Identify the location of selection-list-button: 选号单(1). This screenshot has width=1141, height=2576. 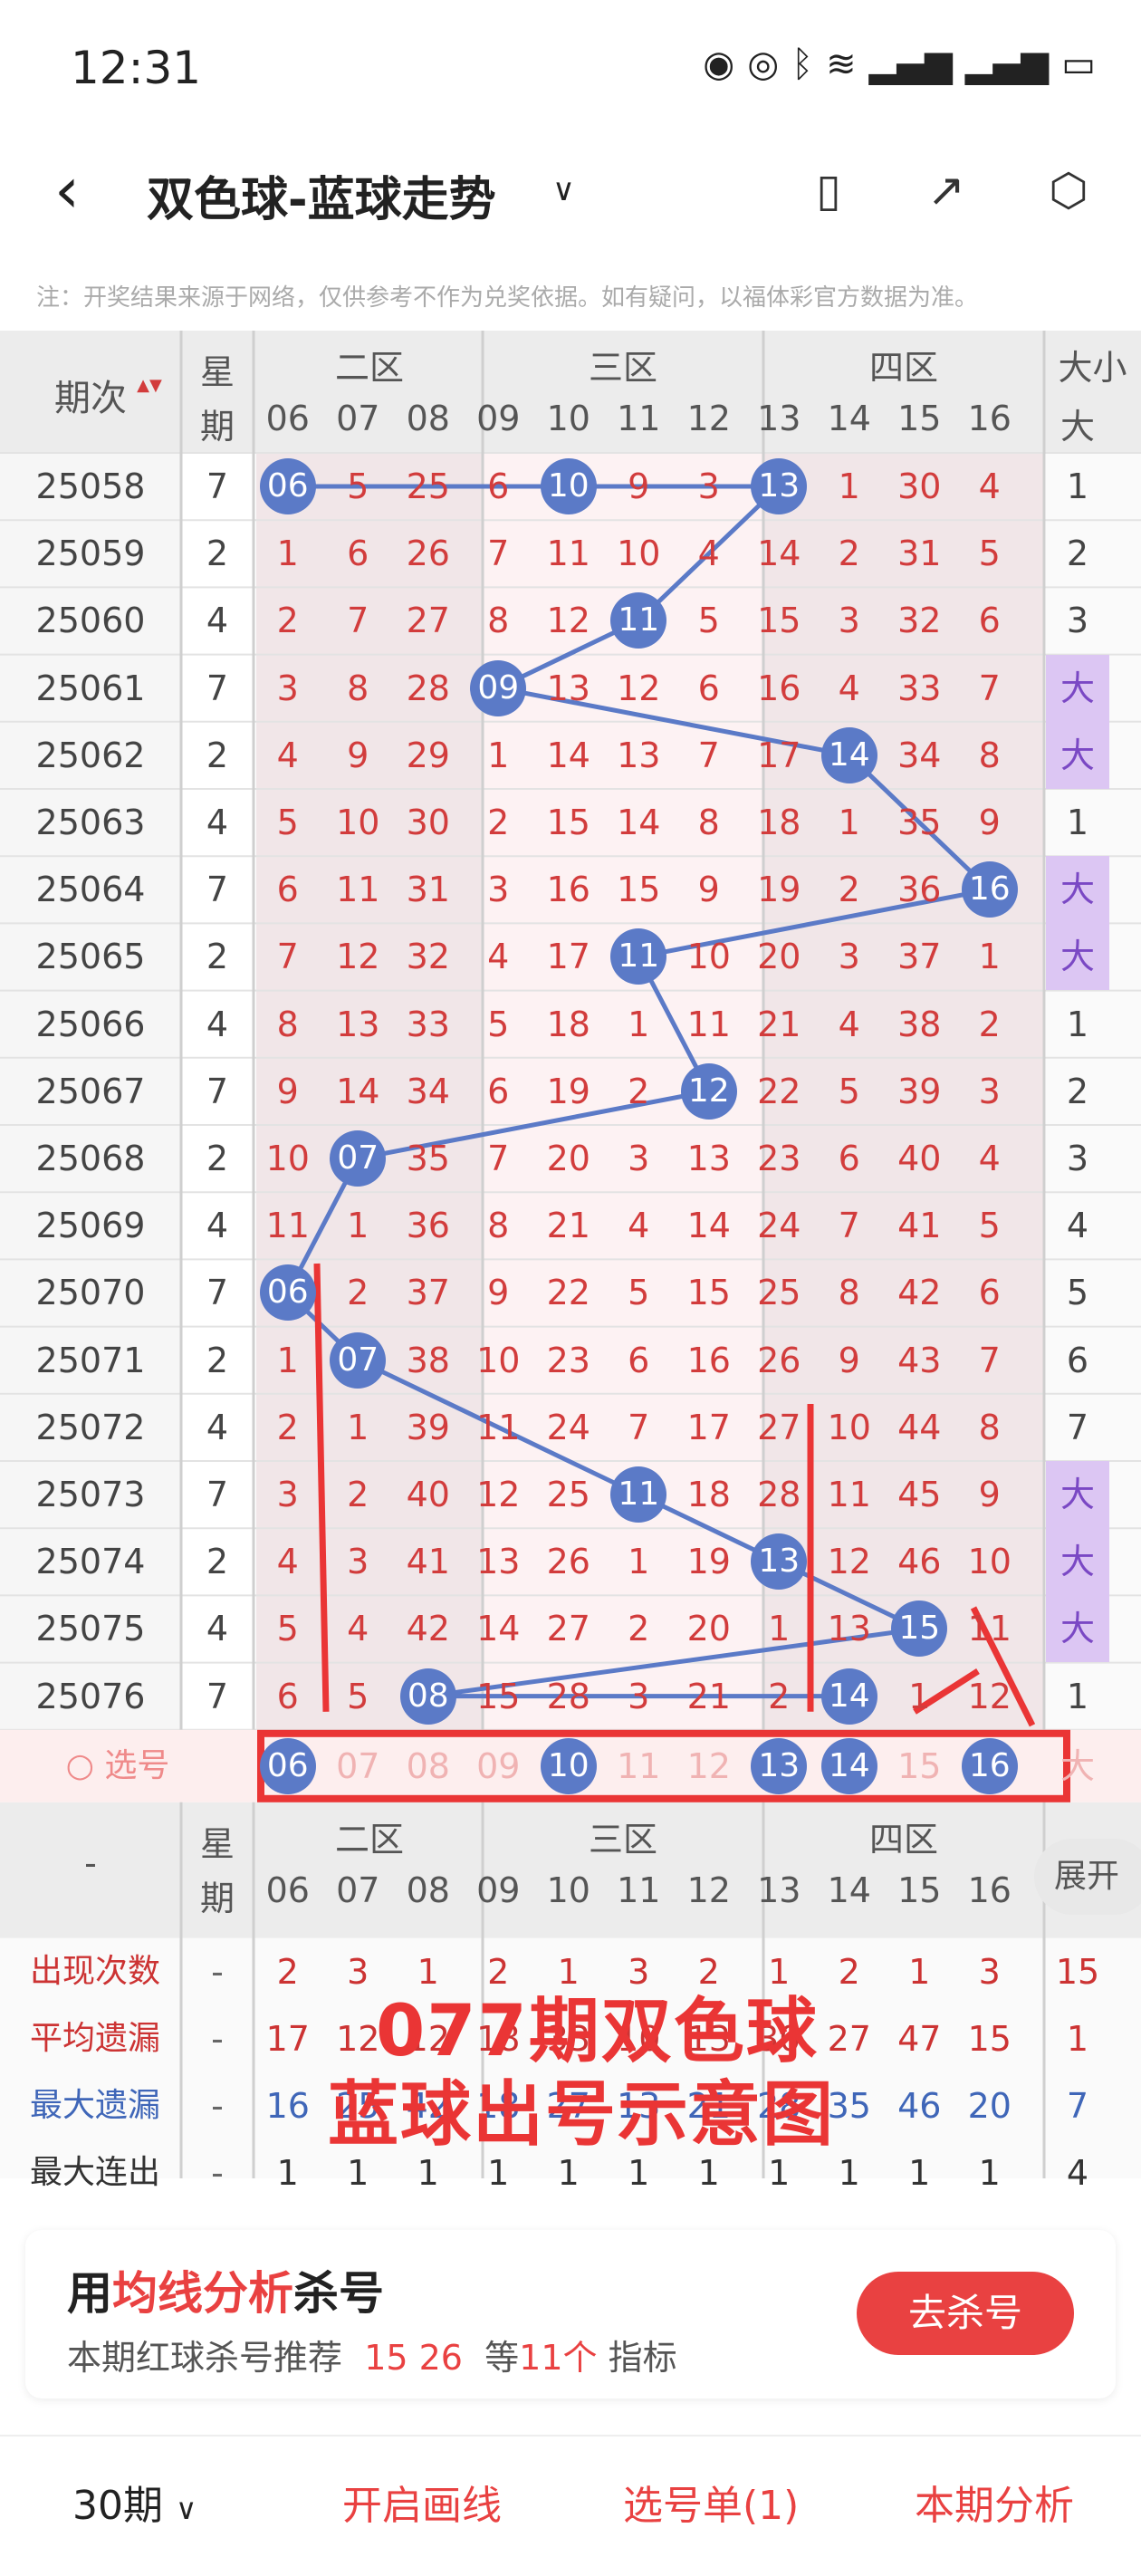
(711, 2502).